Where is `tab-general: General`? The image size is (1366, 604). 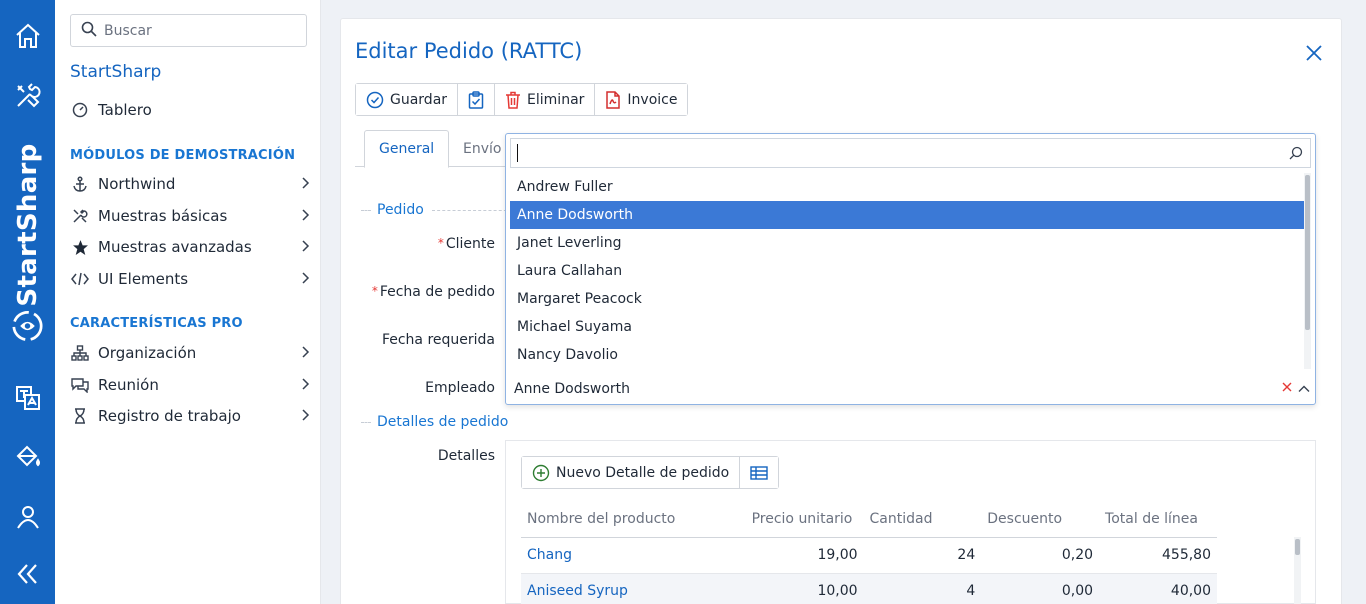
tab-general: General is located at coordinates (407, 149).